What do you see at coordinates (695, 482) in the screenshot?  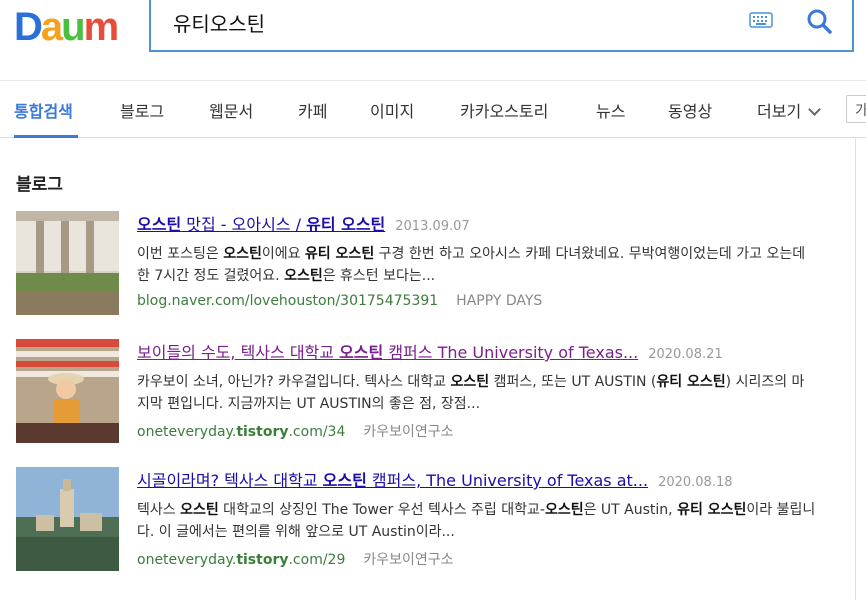 I see `result-date: 2020.08.18` at bounding box center [695, 482].